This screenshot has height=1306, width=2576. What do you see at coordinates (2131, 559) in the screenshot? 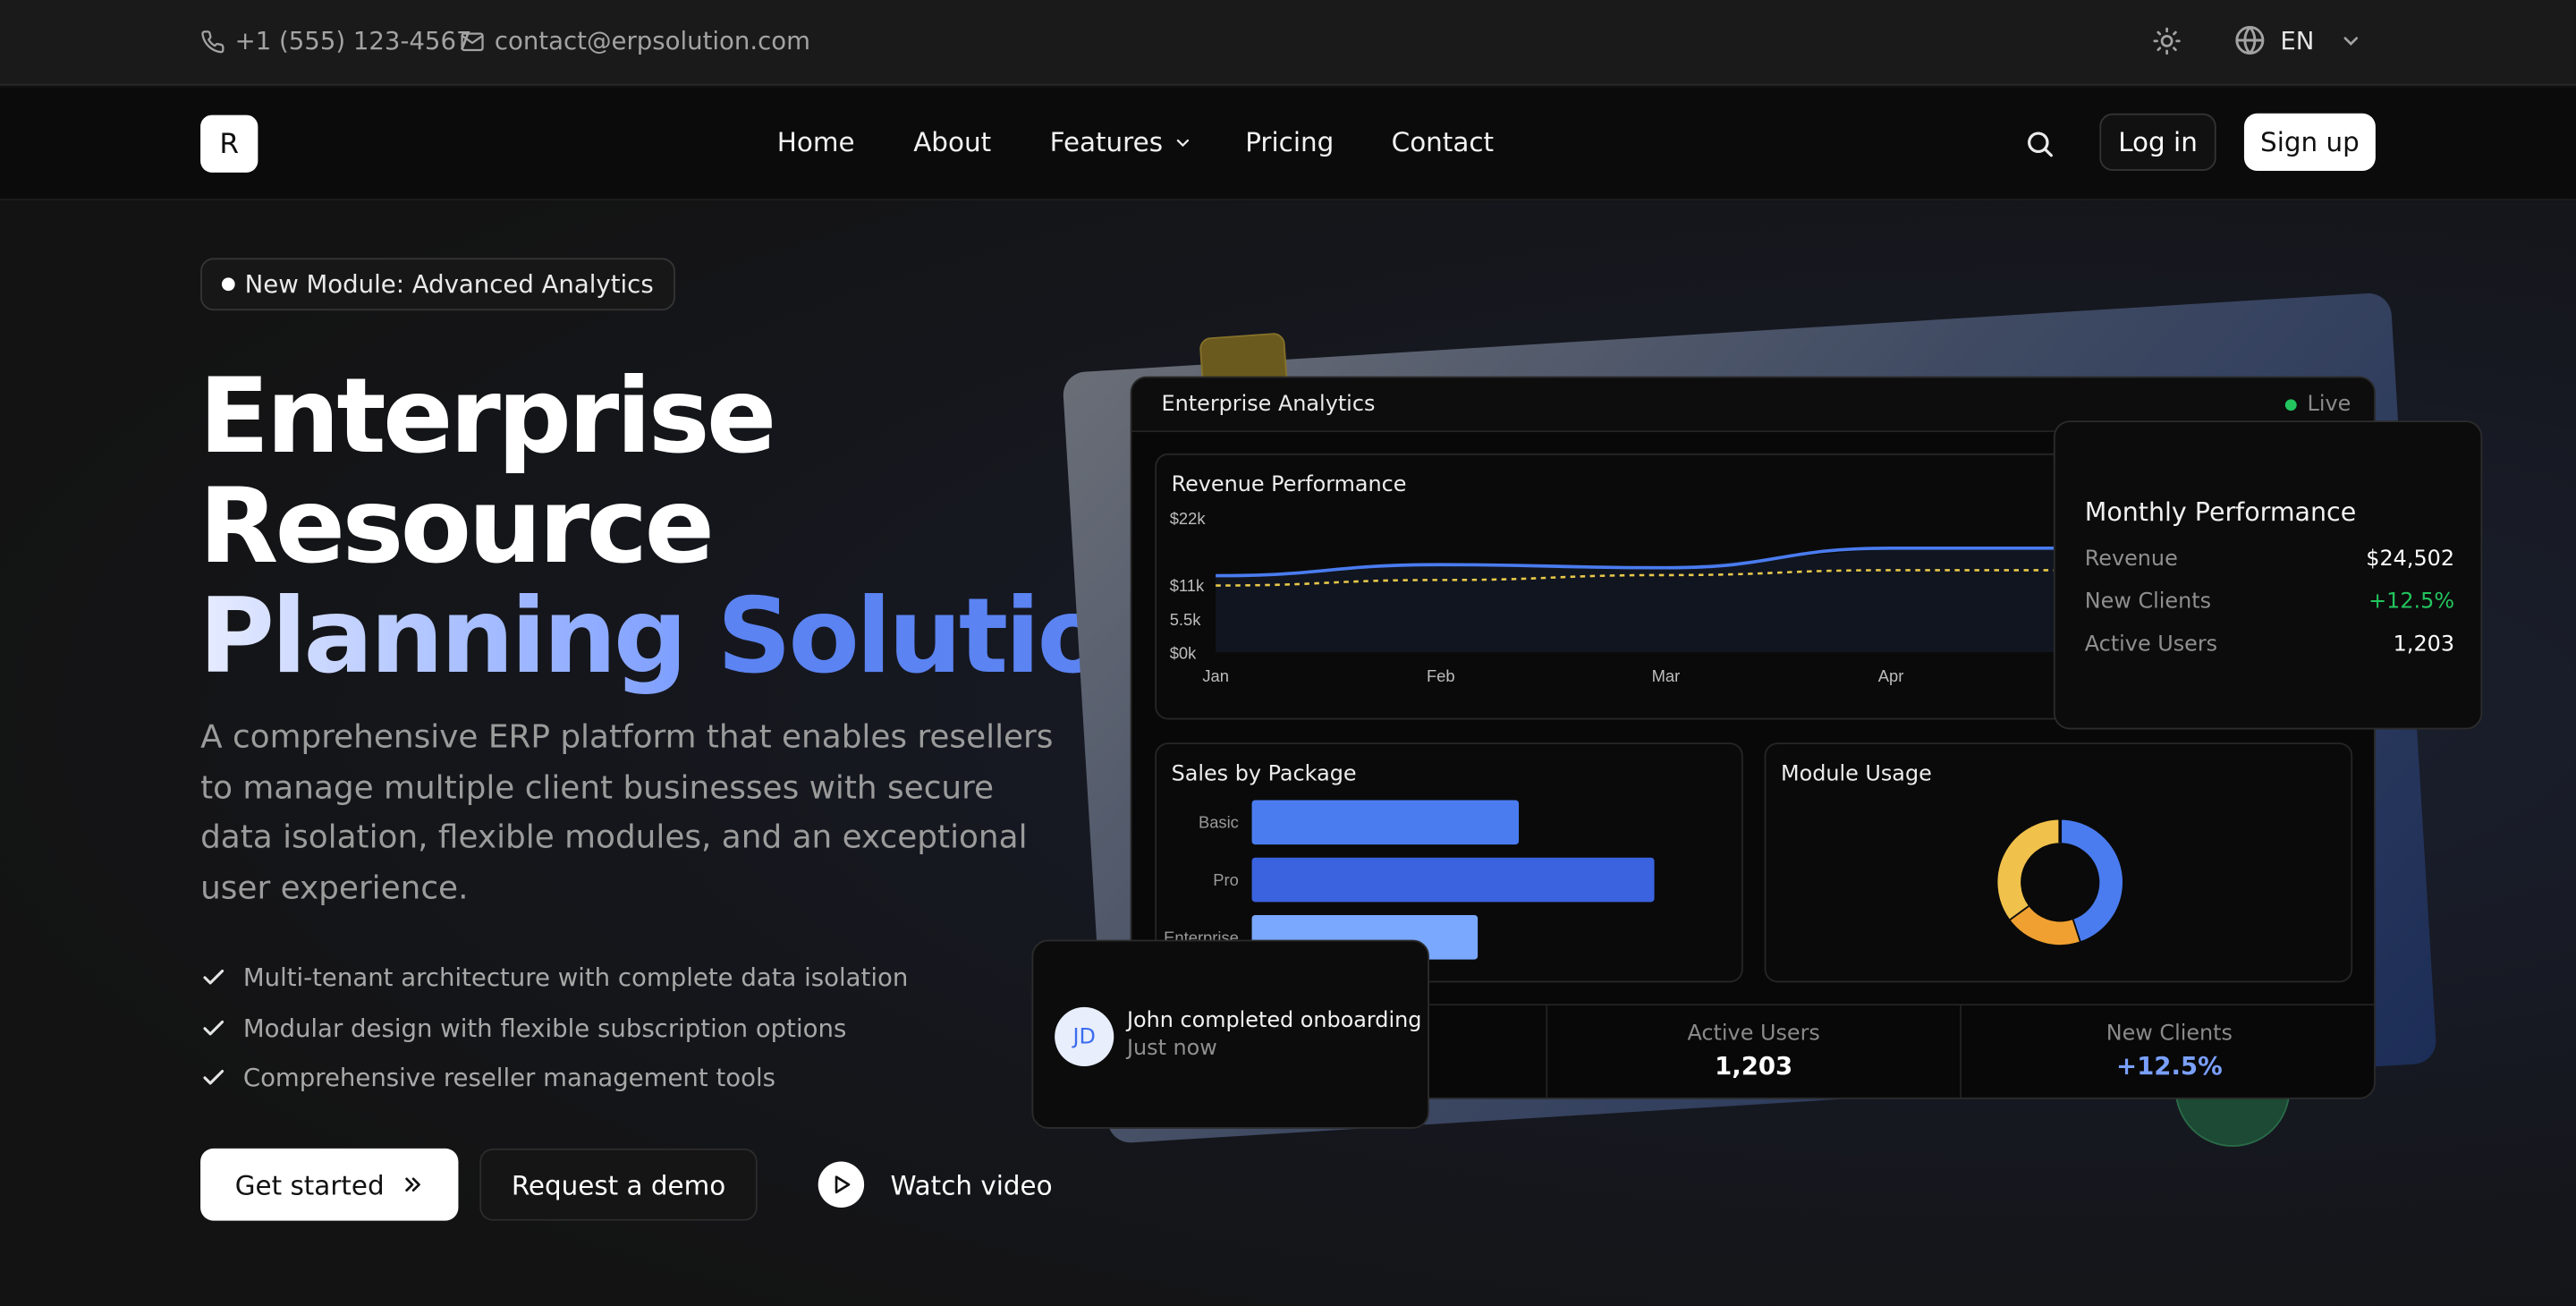
I see `monthly-row-label: Revenue` at bounding box center [2131, 559].